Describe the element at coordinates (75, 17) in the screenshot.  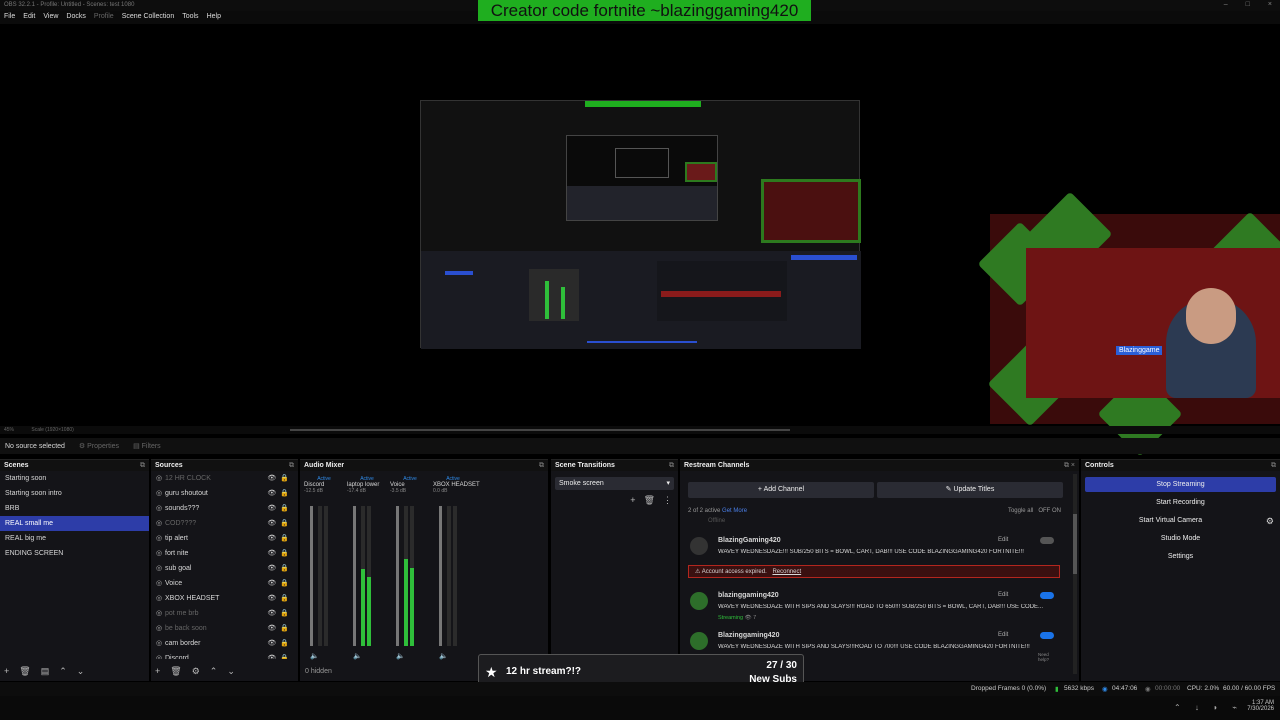
I see `menu-docks: Docks` at that location.